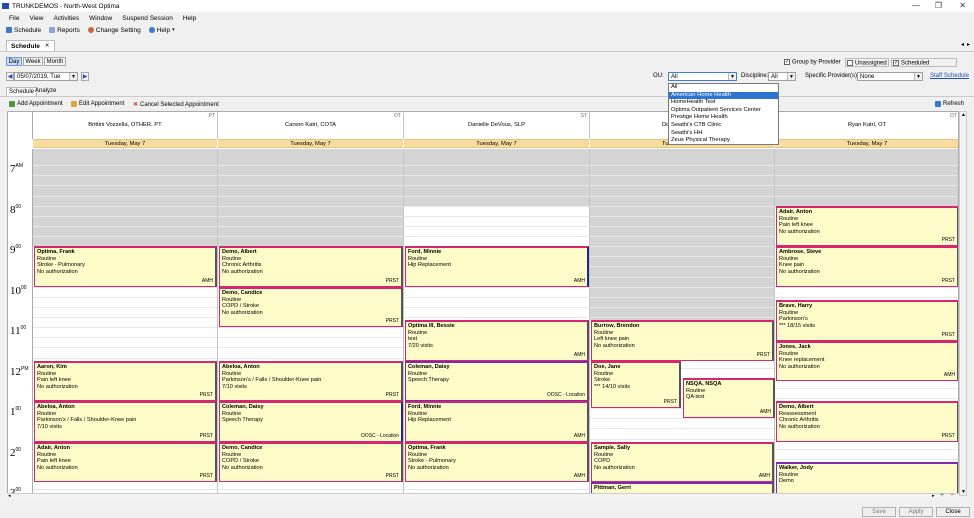  I want to click on close-window-button: ✕, so click(962, 5).